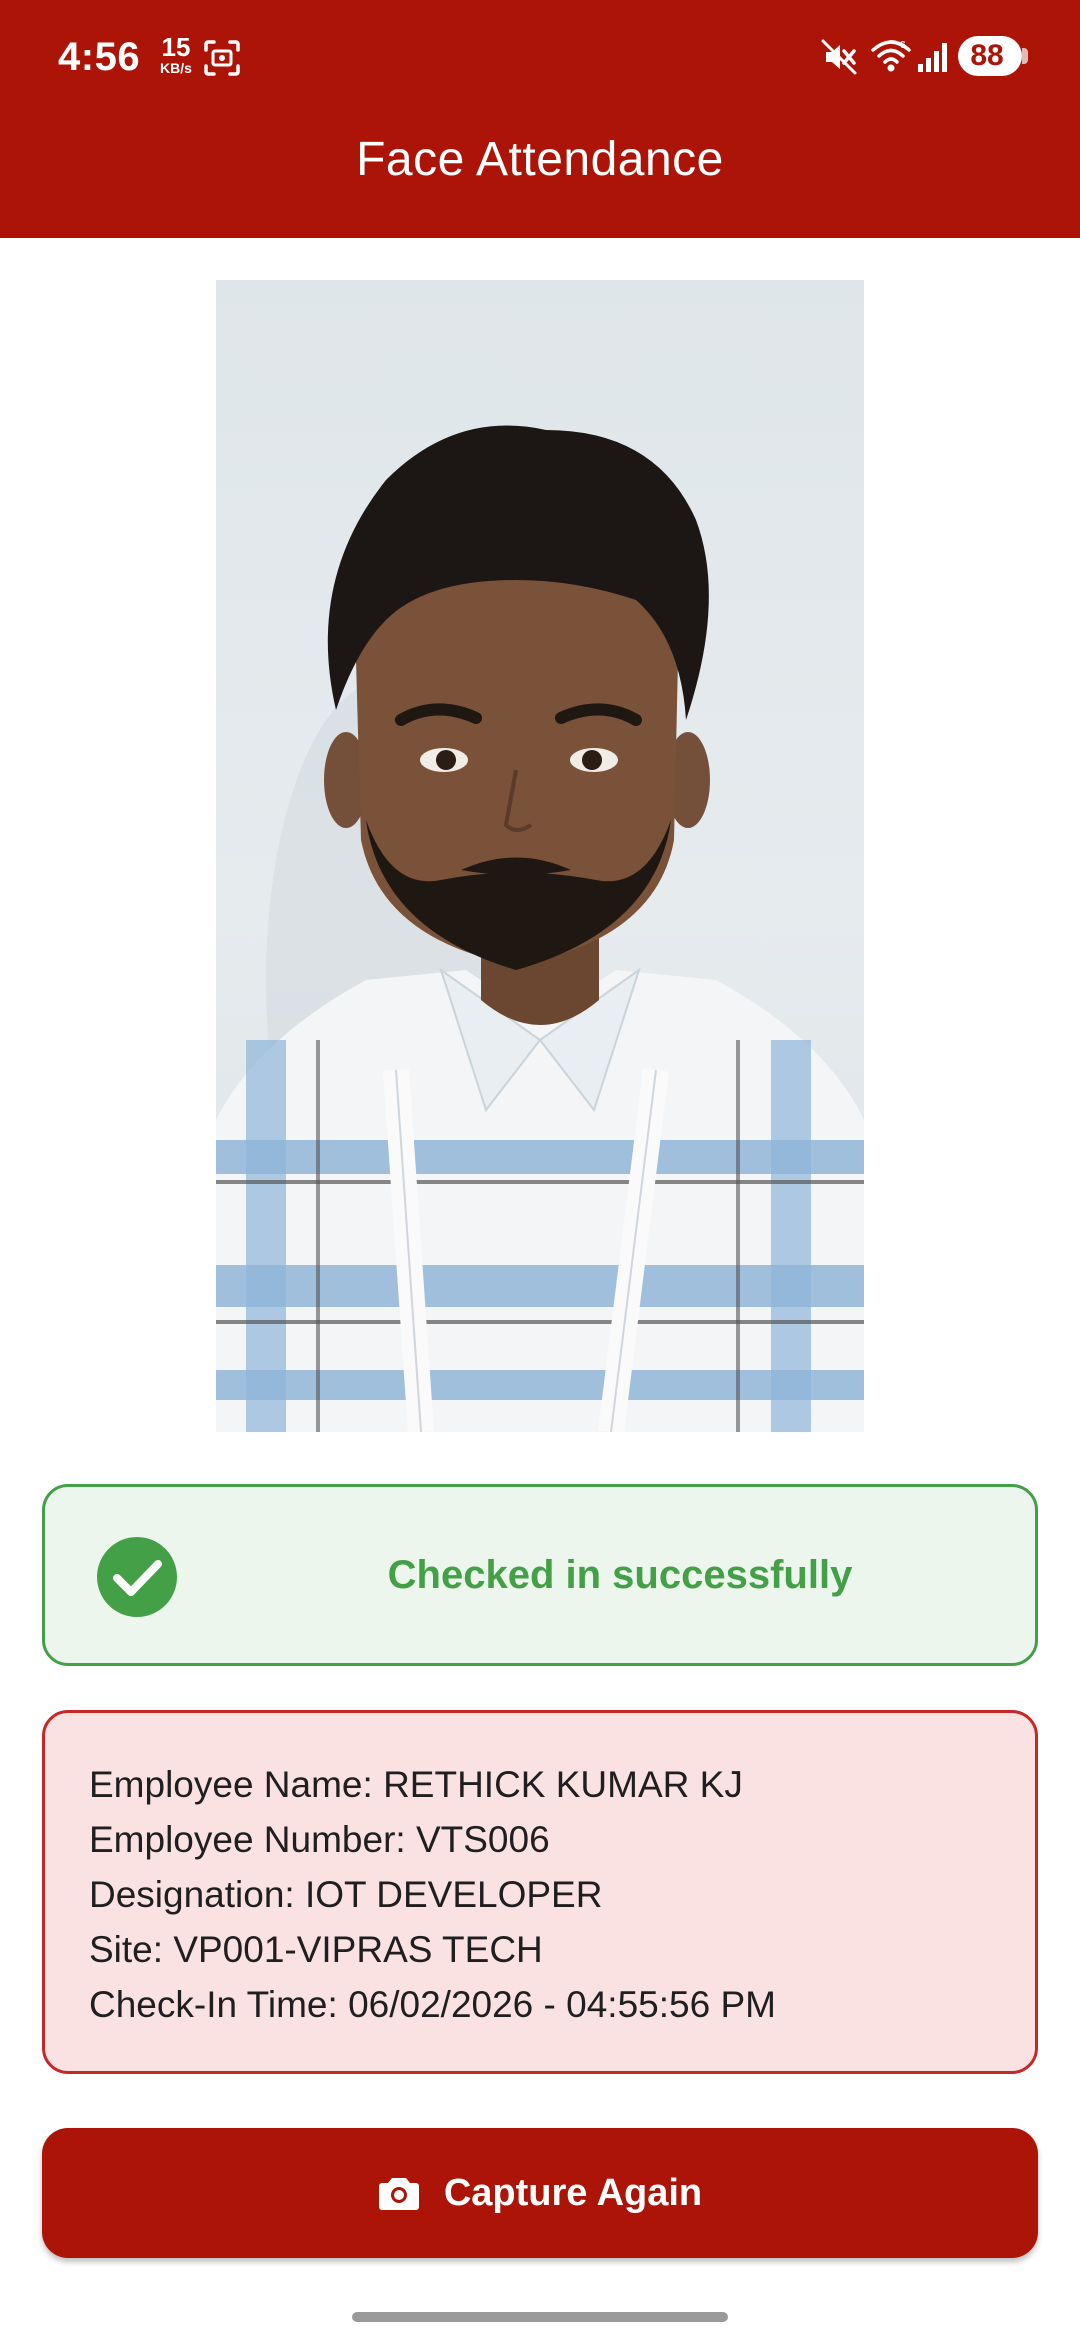  What do you see at coordinates (319, 1839) in the screenshot?
I see `employee-number: Employee Number: VTS006` at bounding box center [319, 1839].